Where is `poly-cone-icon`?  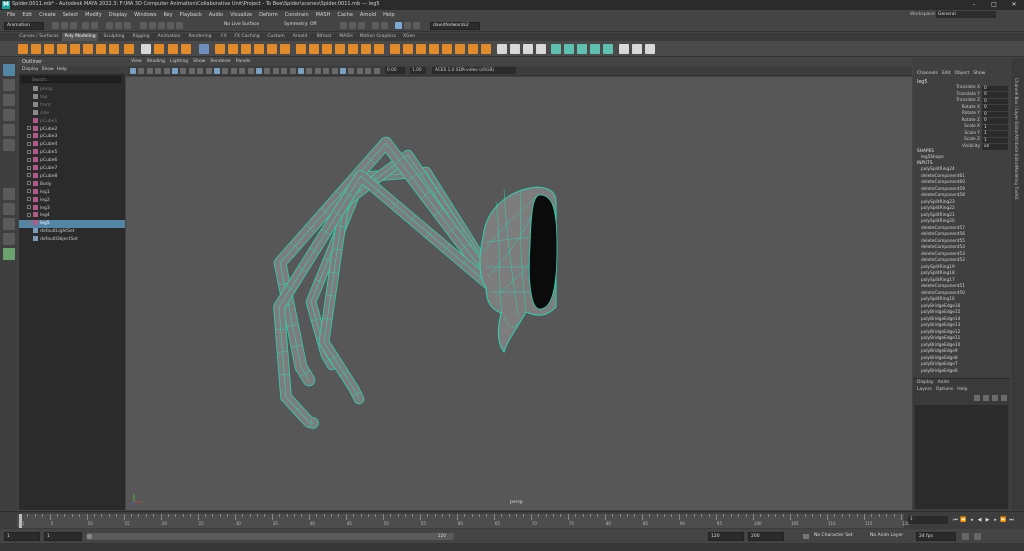
poly-cone-icon is located at coordinates (62, 49).